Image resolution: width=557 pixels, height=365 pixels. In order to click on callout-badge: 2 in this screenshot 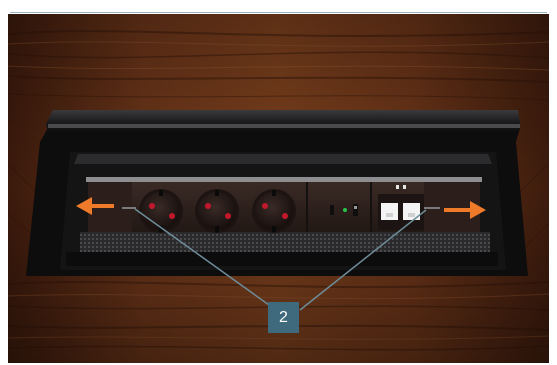, I will do `click(283, 317)`.